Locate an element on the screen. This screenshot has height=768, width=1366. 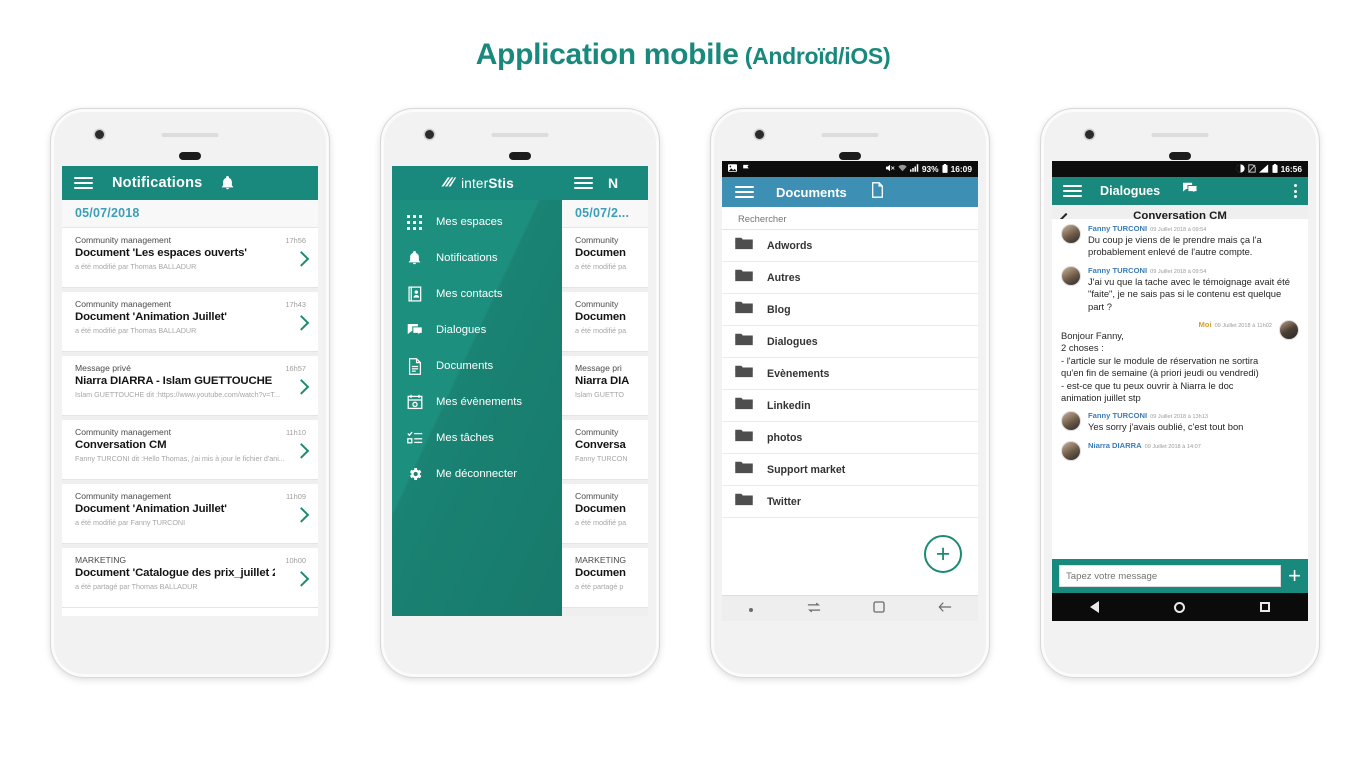
notification-title: Documen is located at coordinates (600, 509).